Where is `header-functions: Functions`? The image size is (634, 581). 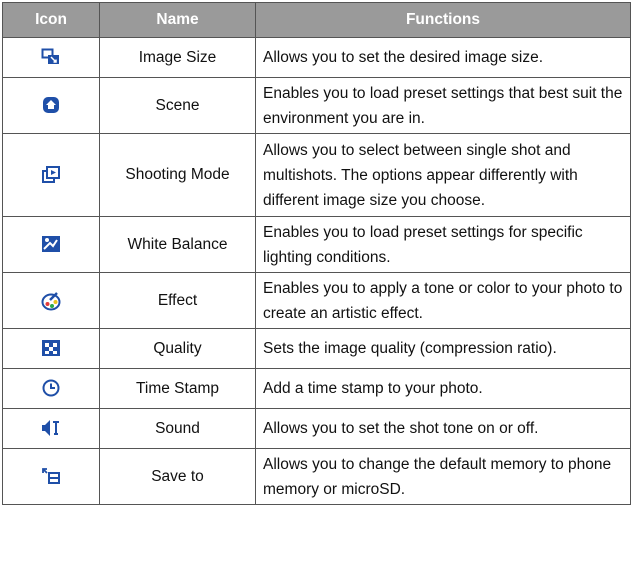
header-functions: Functions is located at coordinates (443, 20).